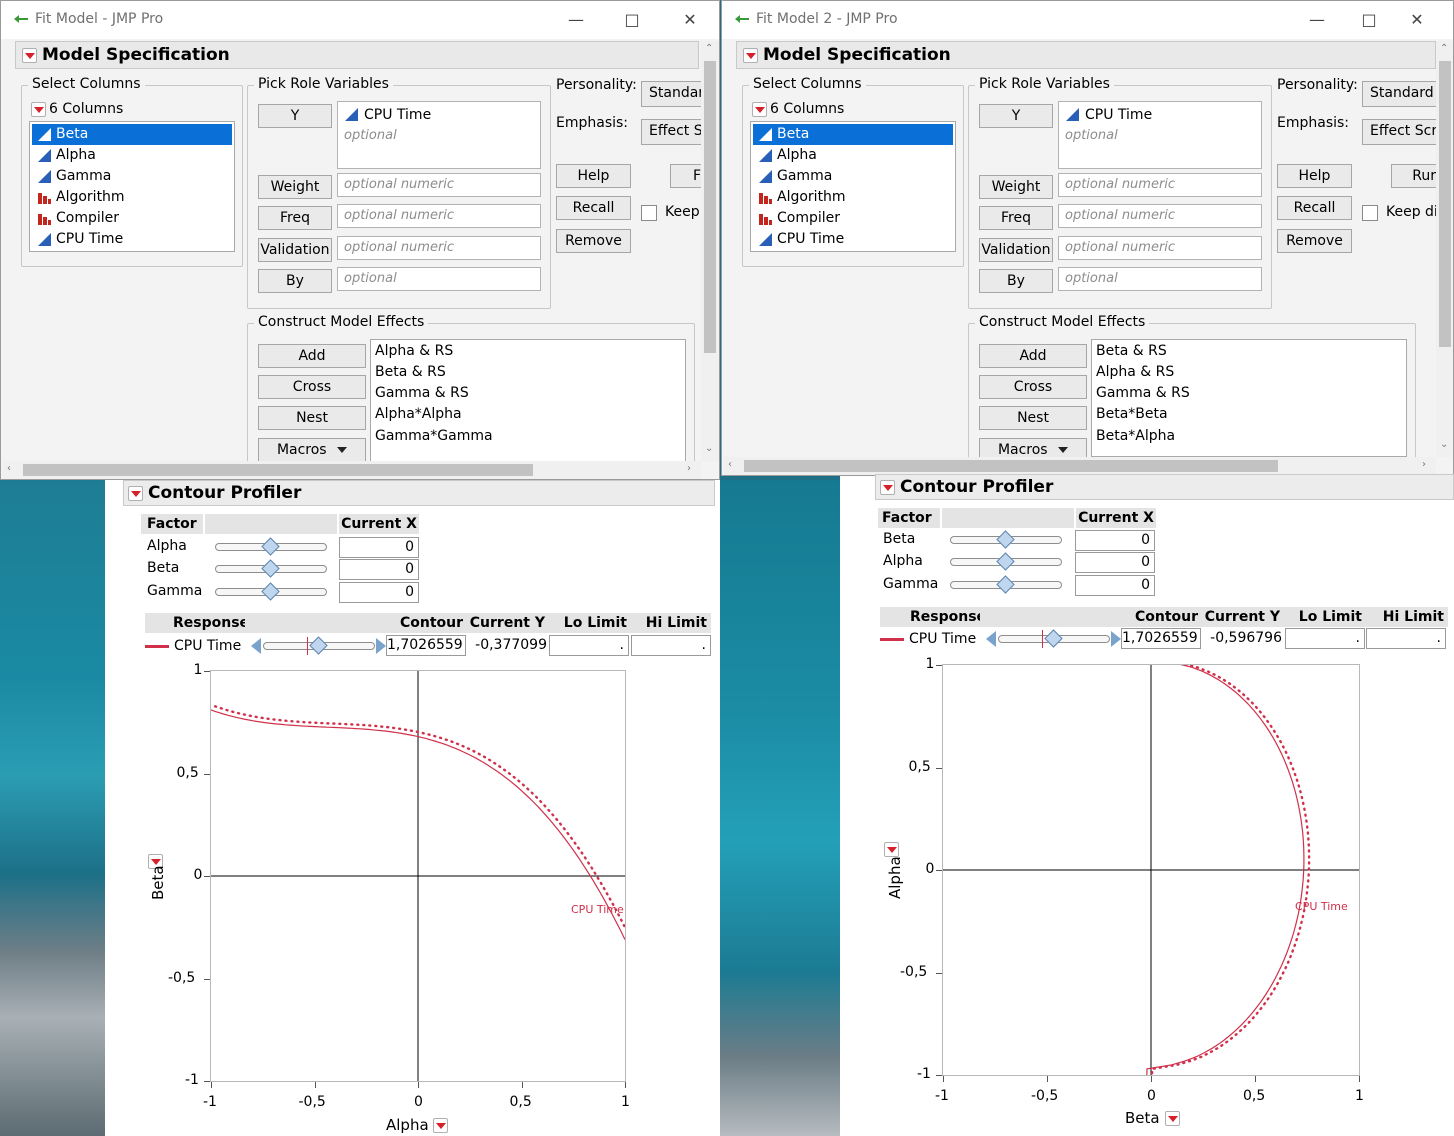  Describe the element at coordinates (853, 239) in the screenshot. I see `list-item: CPU Time` at that location.